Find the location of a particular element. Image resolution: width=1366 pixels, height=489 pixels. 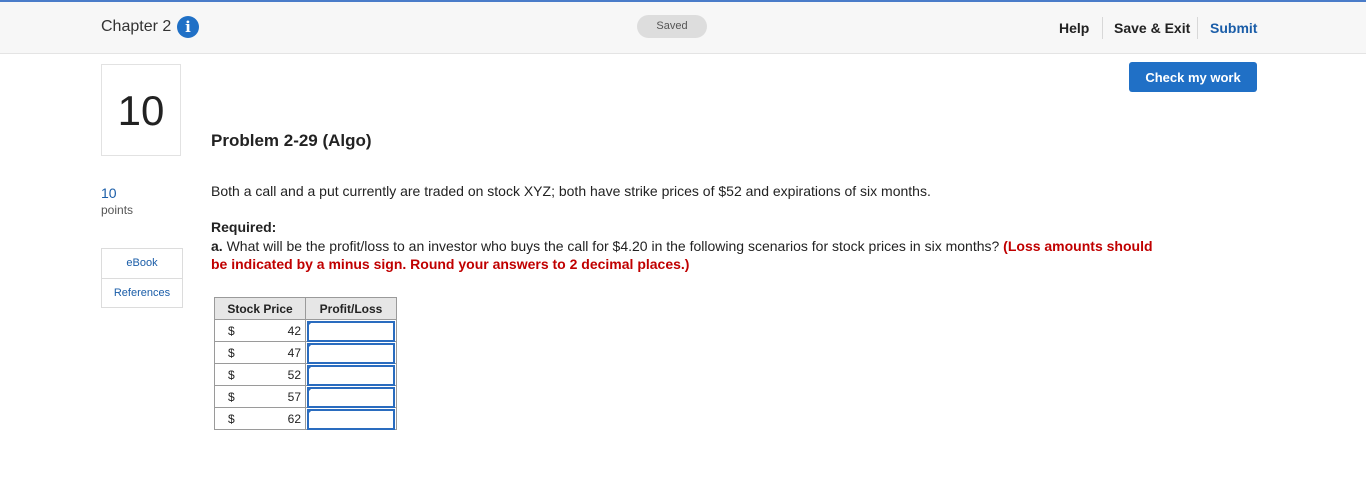

saved-status-badge: Saved is located at coordinates (672, 26).